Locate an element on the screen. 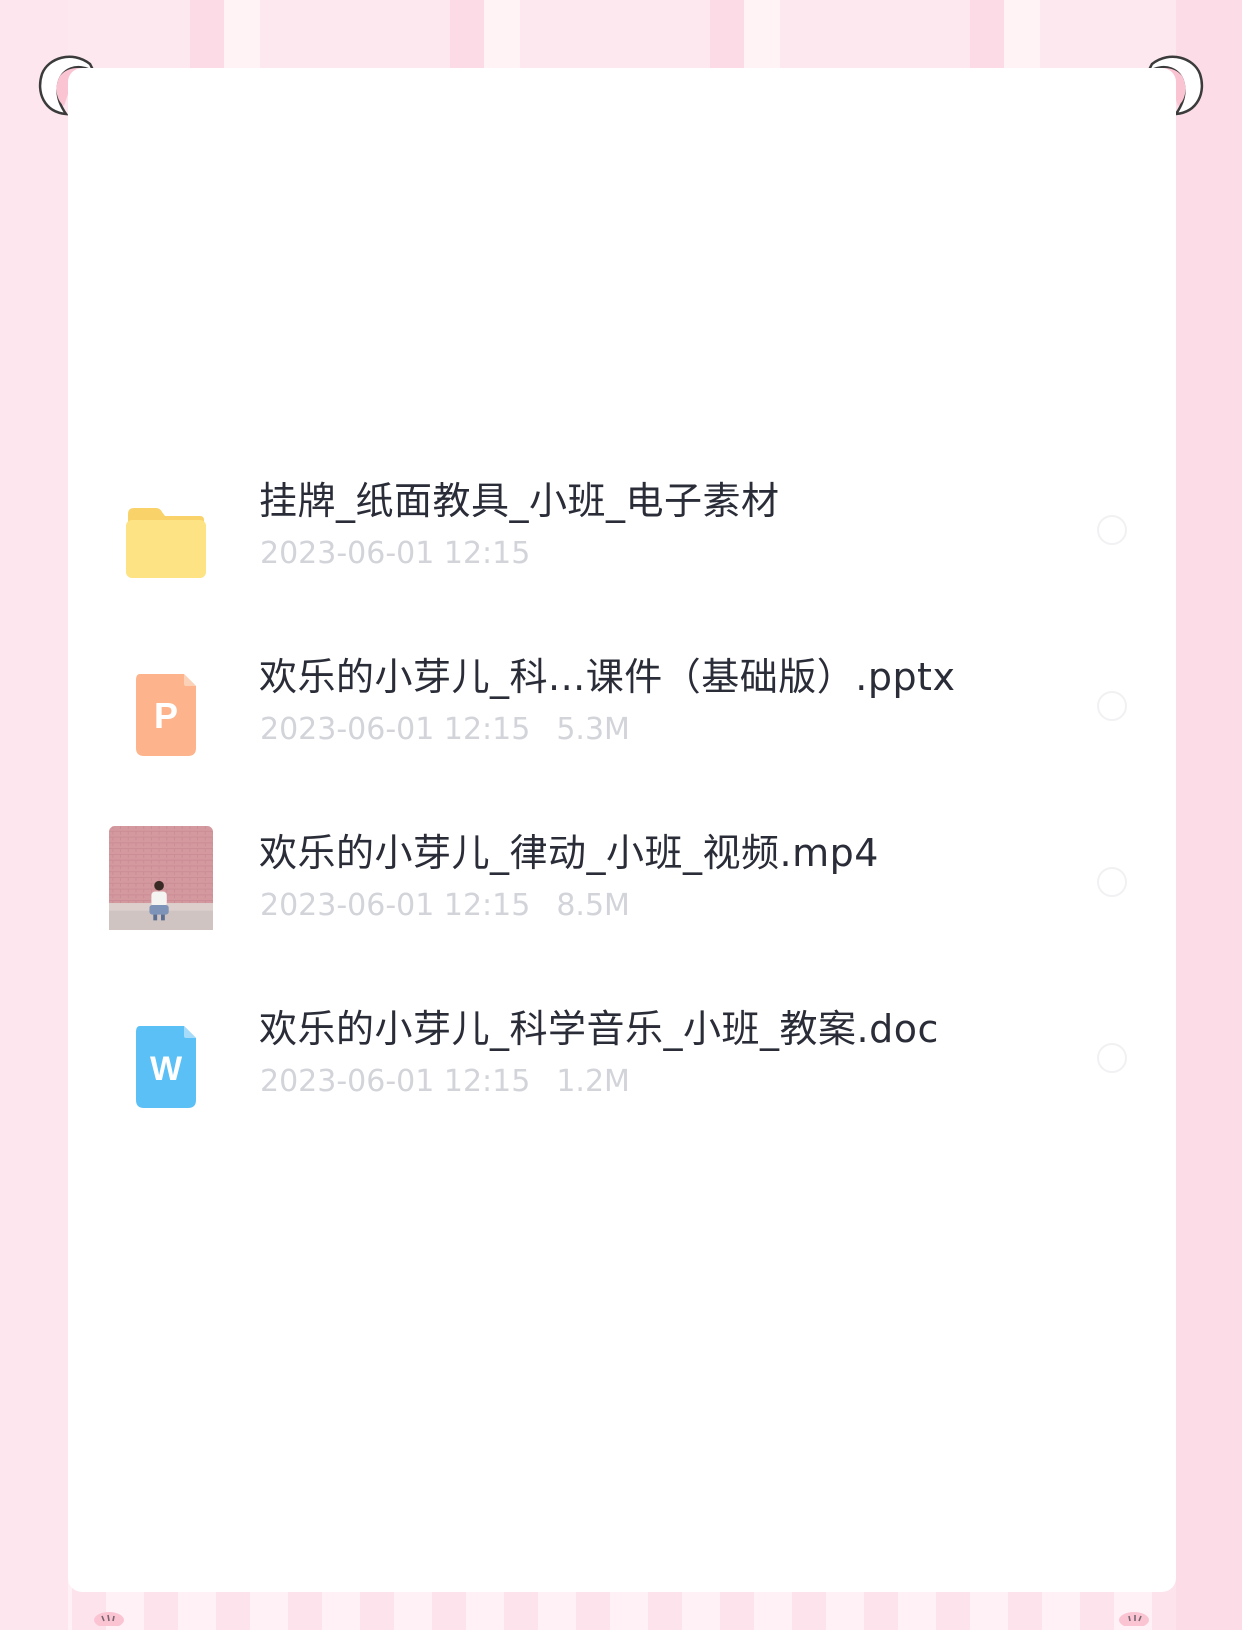 This screenshot has height=1630, width=1242. striped-border-top is located at coordinates (621, 35).